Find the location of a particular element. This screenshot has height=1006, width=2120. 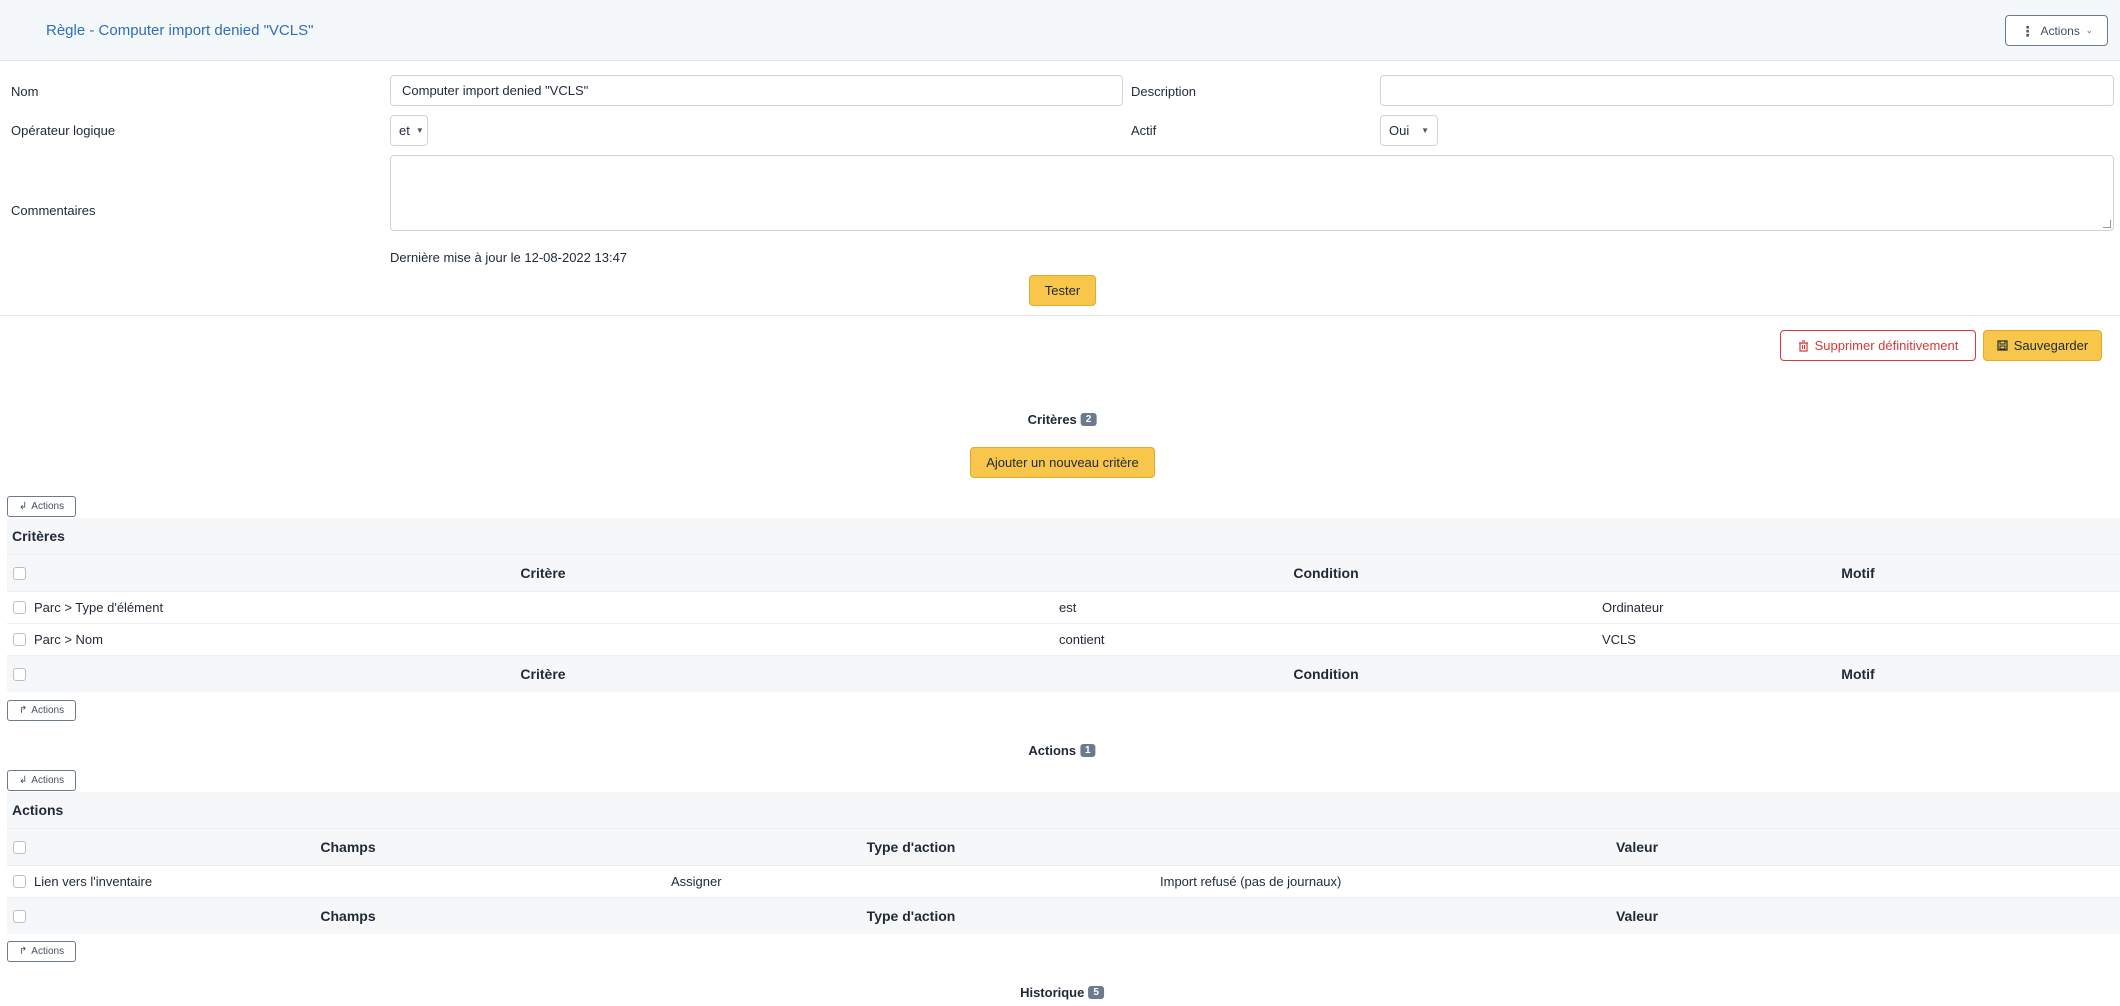

column-header-criterion: Critère is located at coordinates (542, 573).